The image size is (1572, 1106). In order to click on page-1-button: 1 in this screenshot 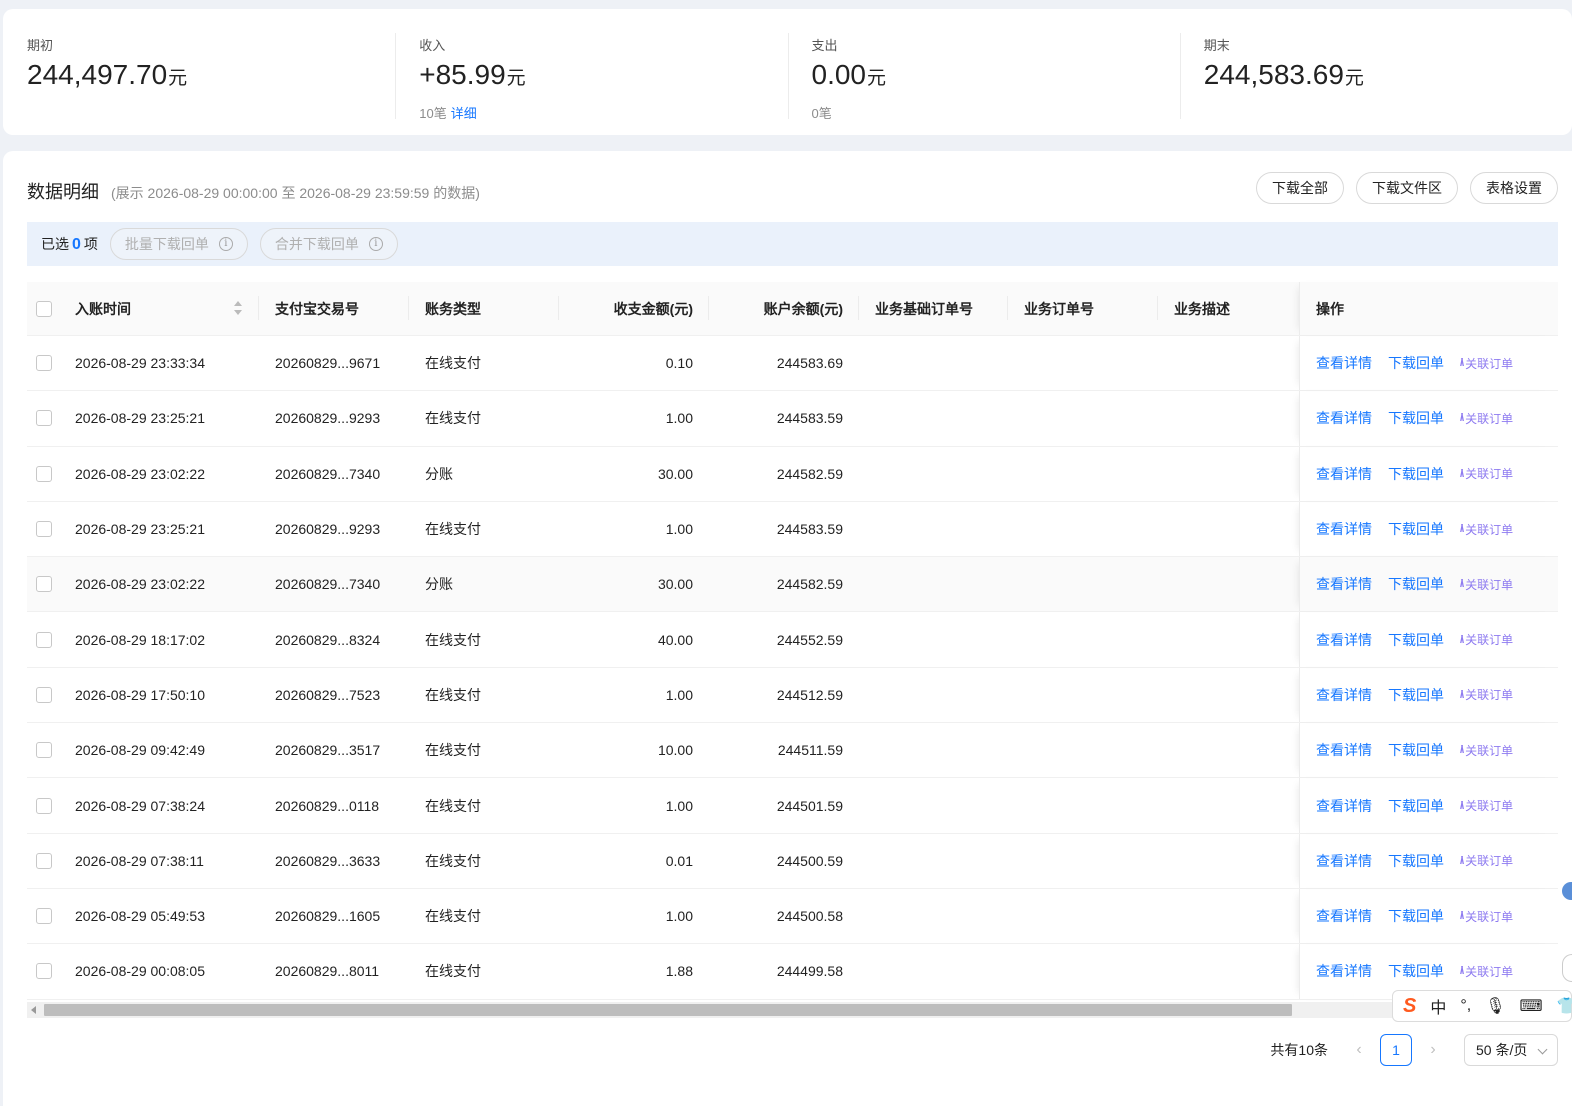, I will do `click(1396, 1050)`.